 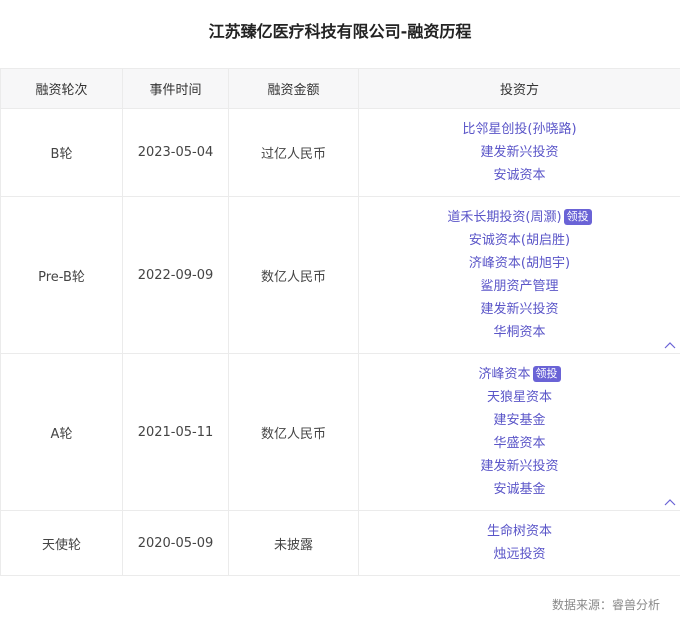 I want to click on table-header-row: 融资轮次 事件时间 融资金额 投资方, so click(x=340, y=88).